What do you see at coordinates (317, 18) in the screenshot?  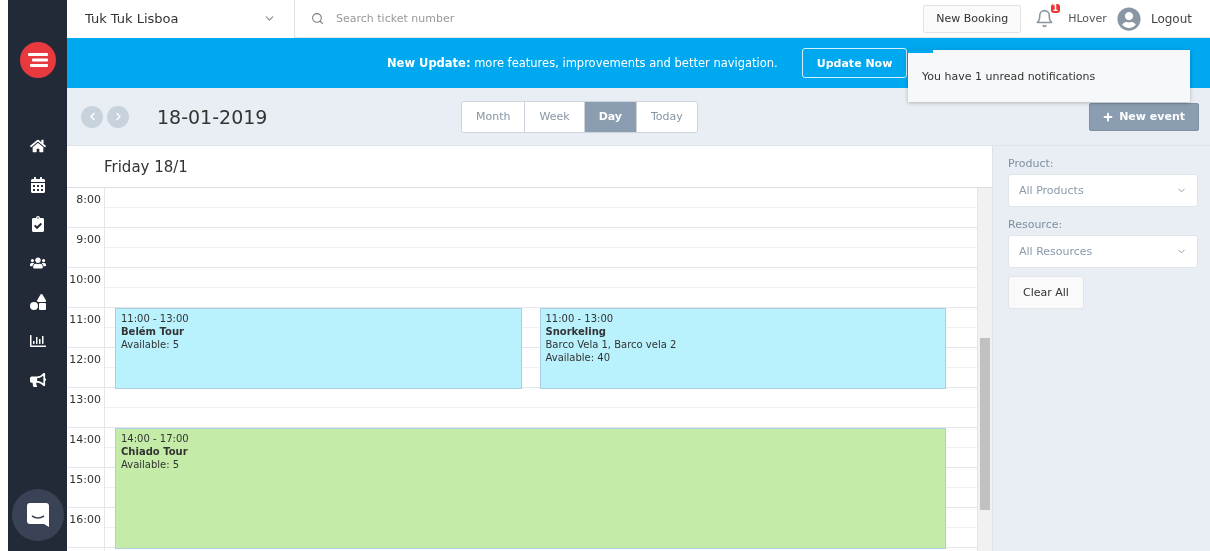 I see `search-icon` at bounding box center [317, 18].